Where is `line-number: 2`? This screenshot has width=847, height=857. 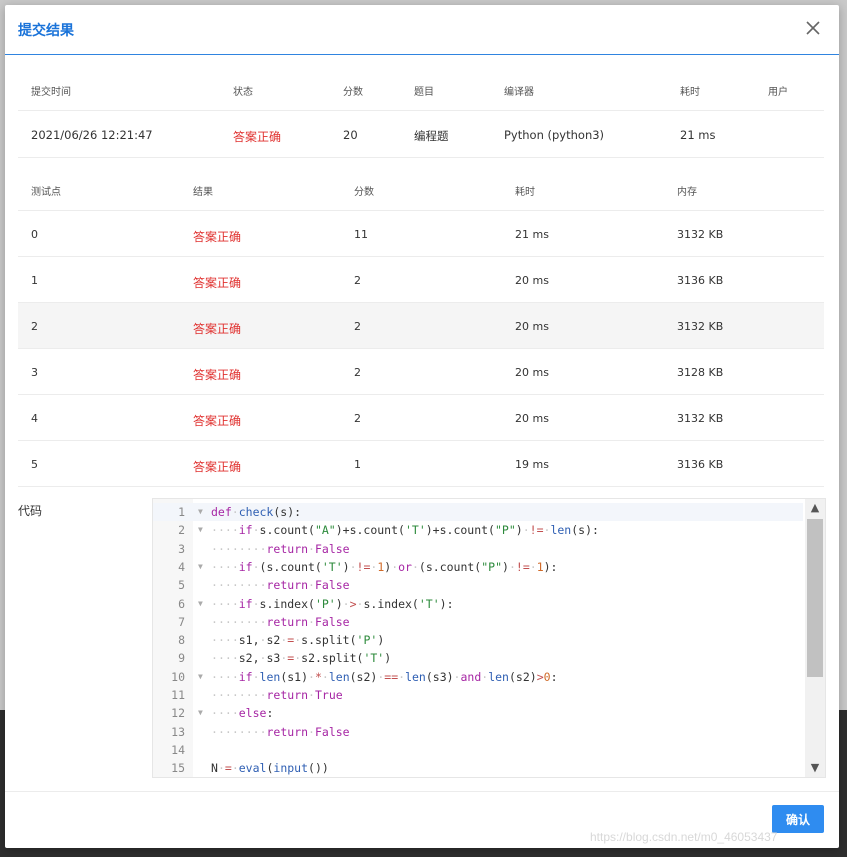 line-number: 2 is located at coordinates (181, 530).